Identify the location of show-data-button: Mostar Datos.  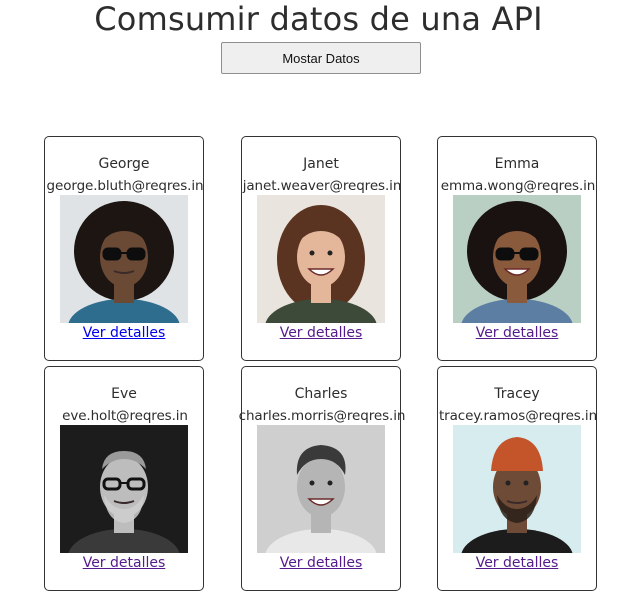
(321, 58).